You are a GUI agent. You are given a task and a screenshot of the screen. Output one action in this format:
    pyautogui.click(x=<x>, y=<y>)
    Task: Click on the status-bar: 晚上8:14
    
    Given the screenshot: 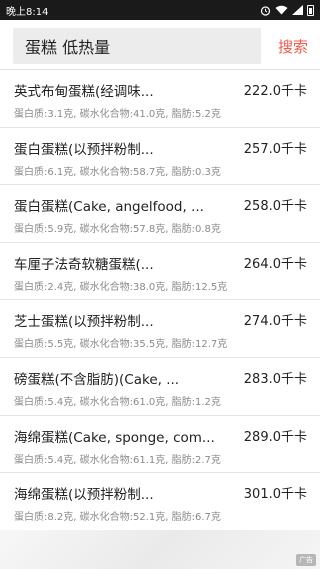 What is the action you would take?
    pyautogui.click(x=160, y=10)
    